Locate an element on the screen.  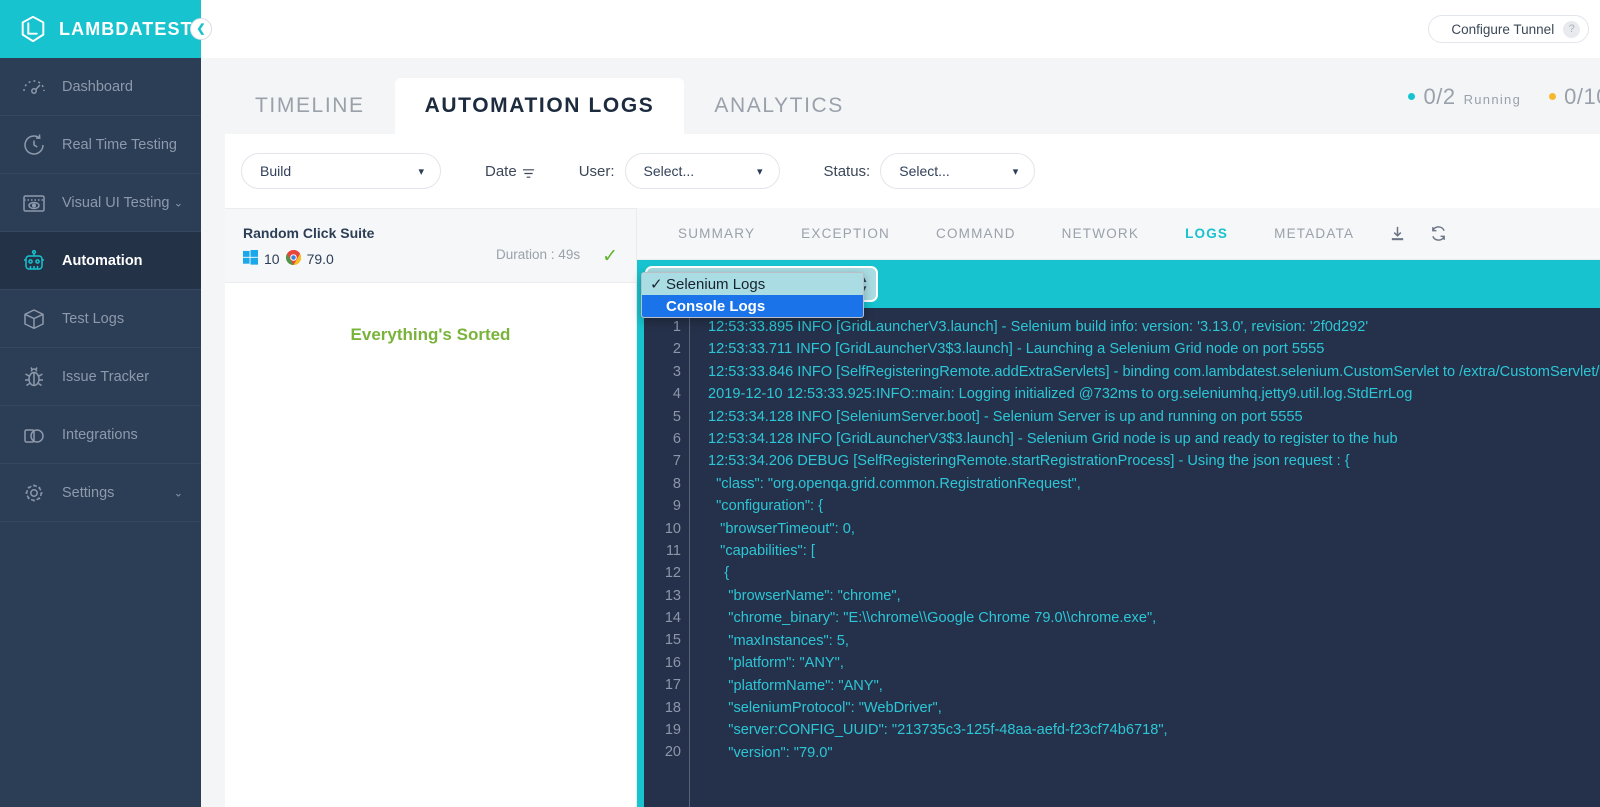
status-filter-select: Select... ▾ is located at coordinates (958, 171).